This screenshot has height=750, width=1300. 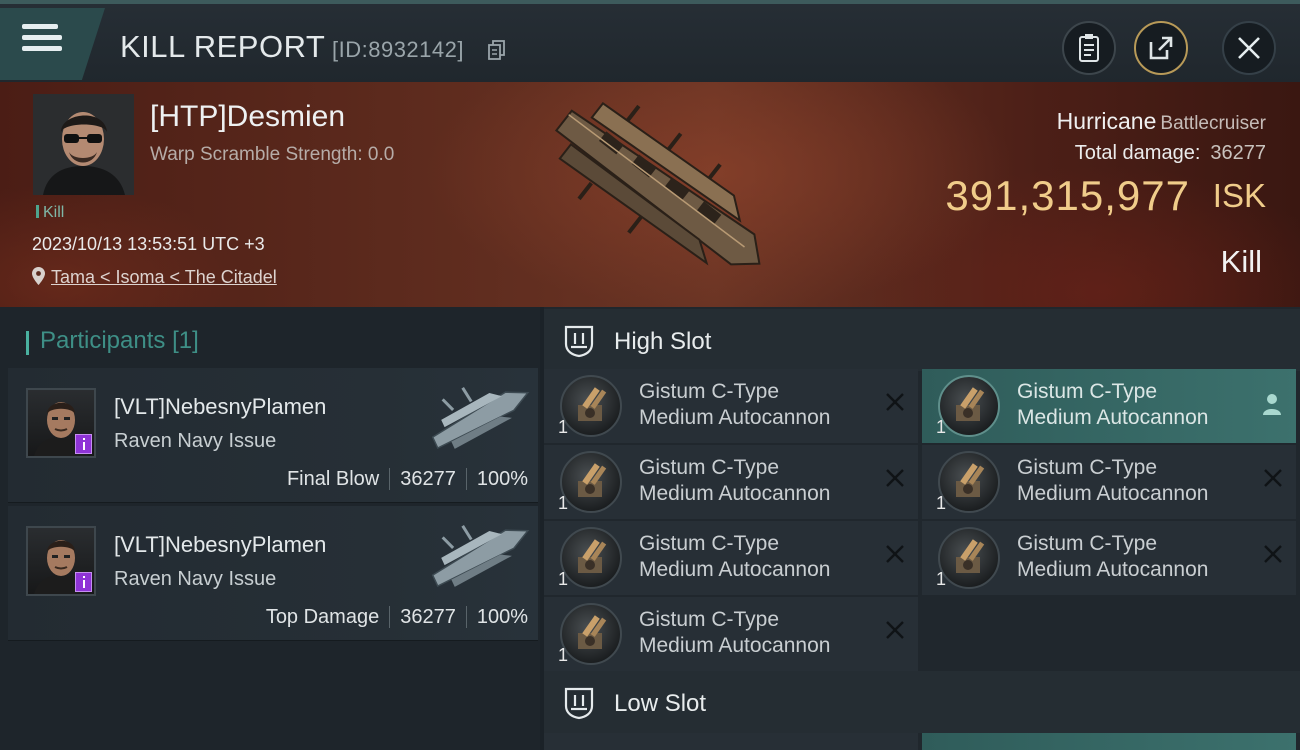 What do you see at coordinates (1238, 153) in the screenshot?
I see `total-damage-value: 36277` at bounding box center [1238, 153].